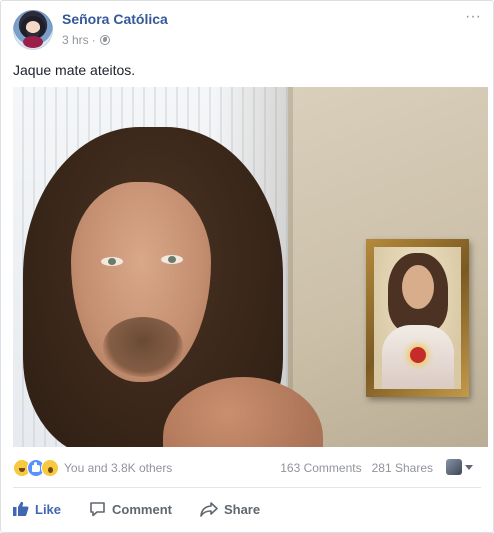 The width and height of the screenshot is (494, 533). I want to click on post-header: Señora Católica 3 hrs · ···, so click(248, 30).